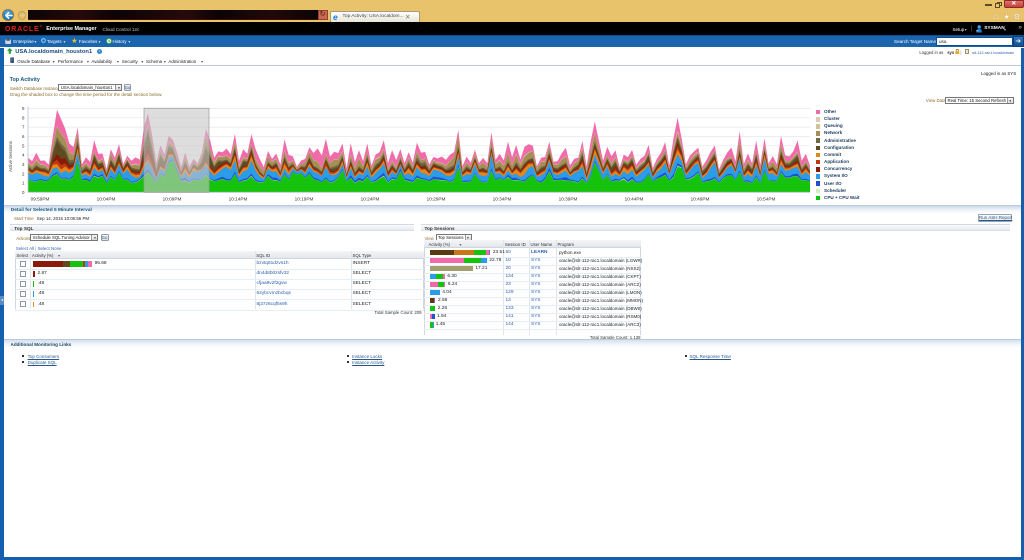  What do you see at coordinates (370, 199) in the screenshot?
I see `svg-text: 10:24PM` at bounding box center [370, 199].